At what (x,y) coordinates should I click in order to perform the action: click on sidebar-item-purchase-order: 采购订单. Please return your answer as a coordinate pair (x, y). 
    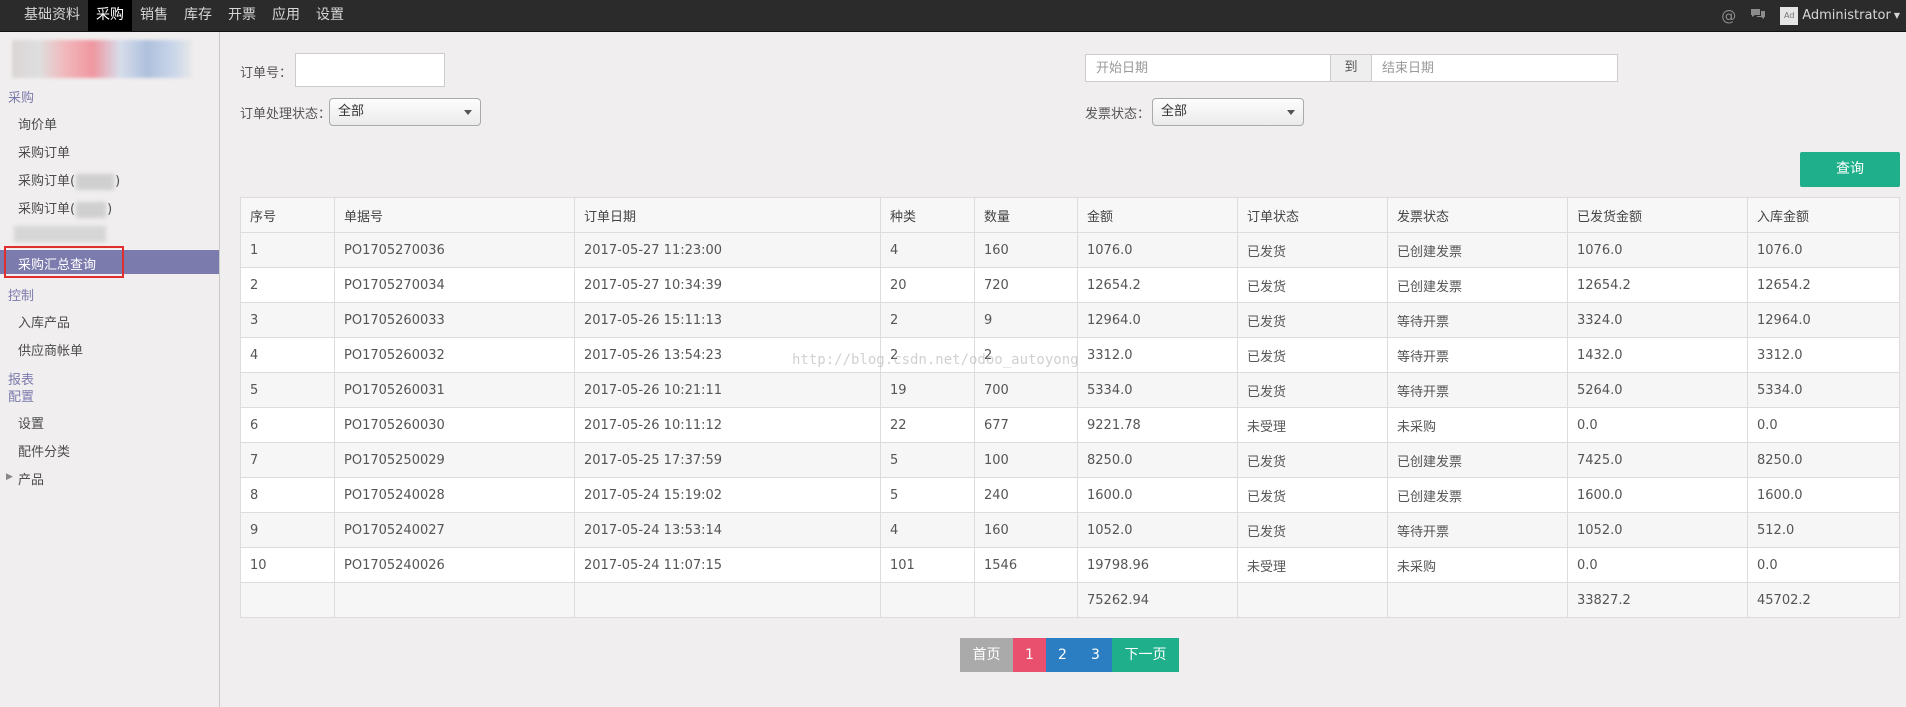
    Looking at the image, I should click on (44, 151).